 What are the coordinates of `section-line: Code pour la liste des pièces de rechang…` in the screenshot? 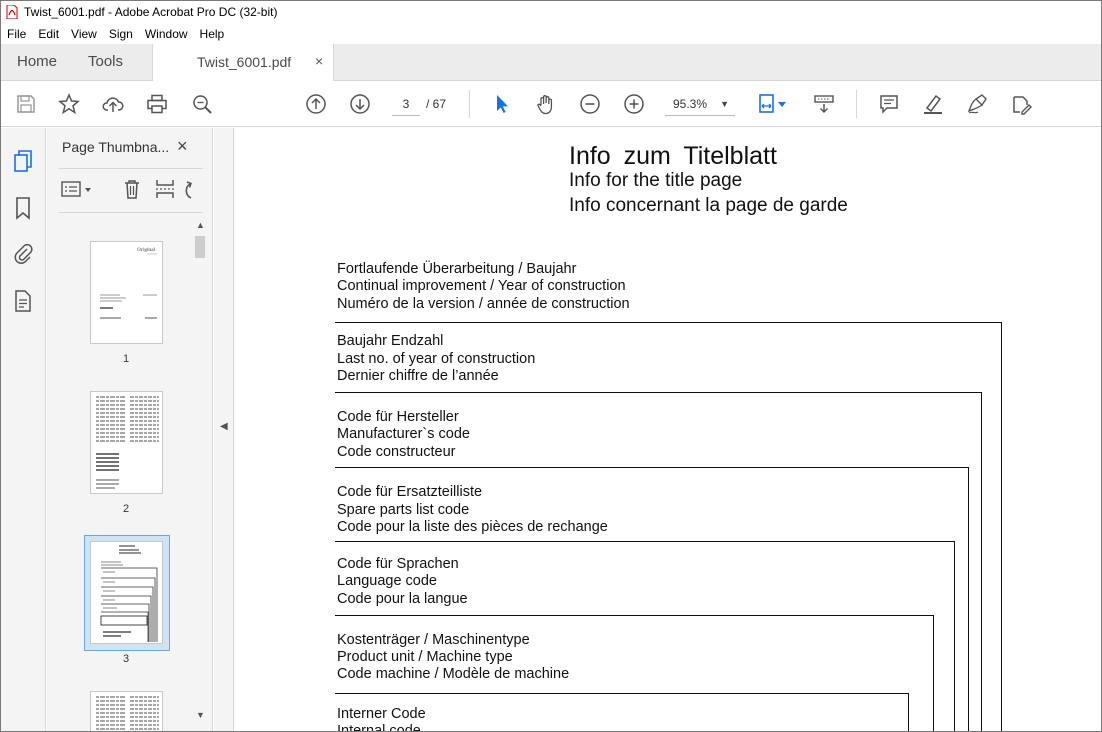 It's located at (472, 527).